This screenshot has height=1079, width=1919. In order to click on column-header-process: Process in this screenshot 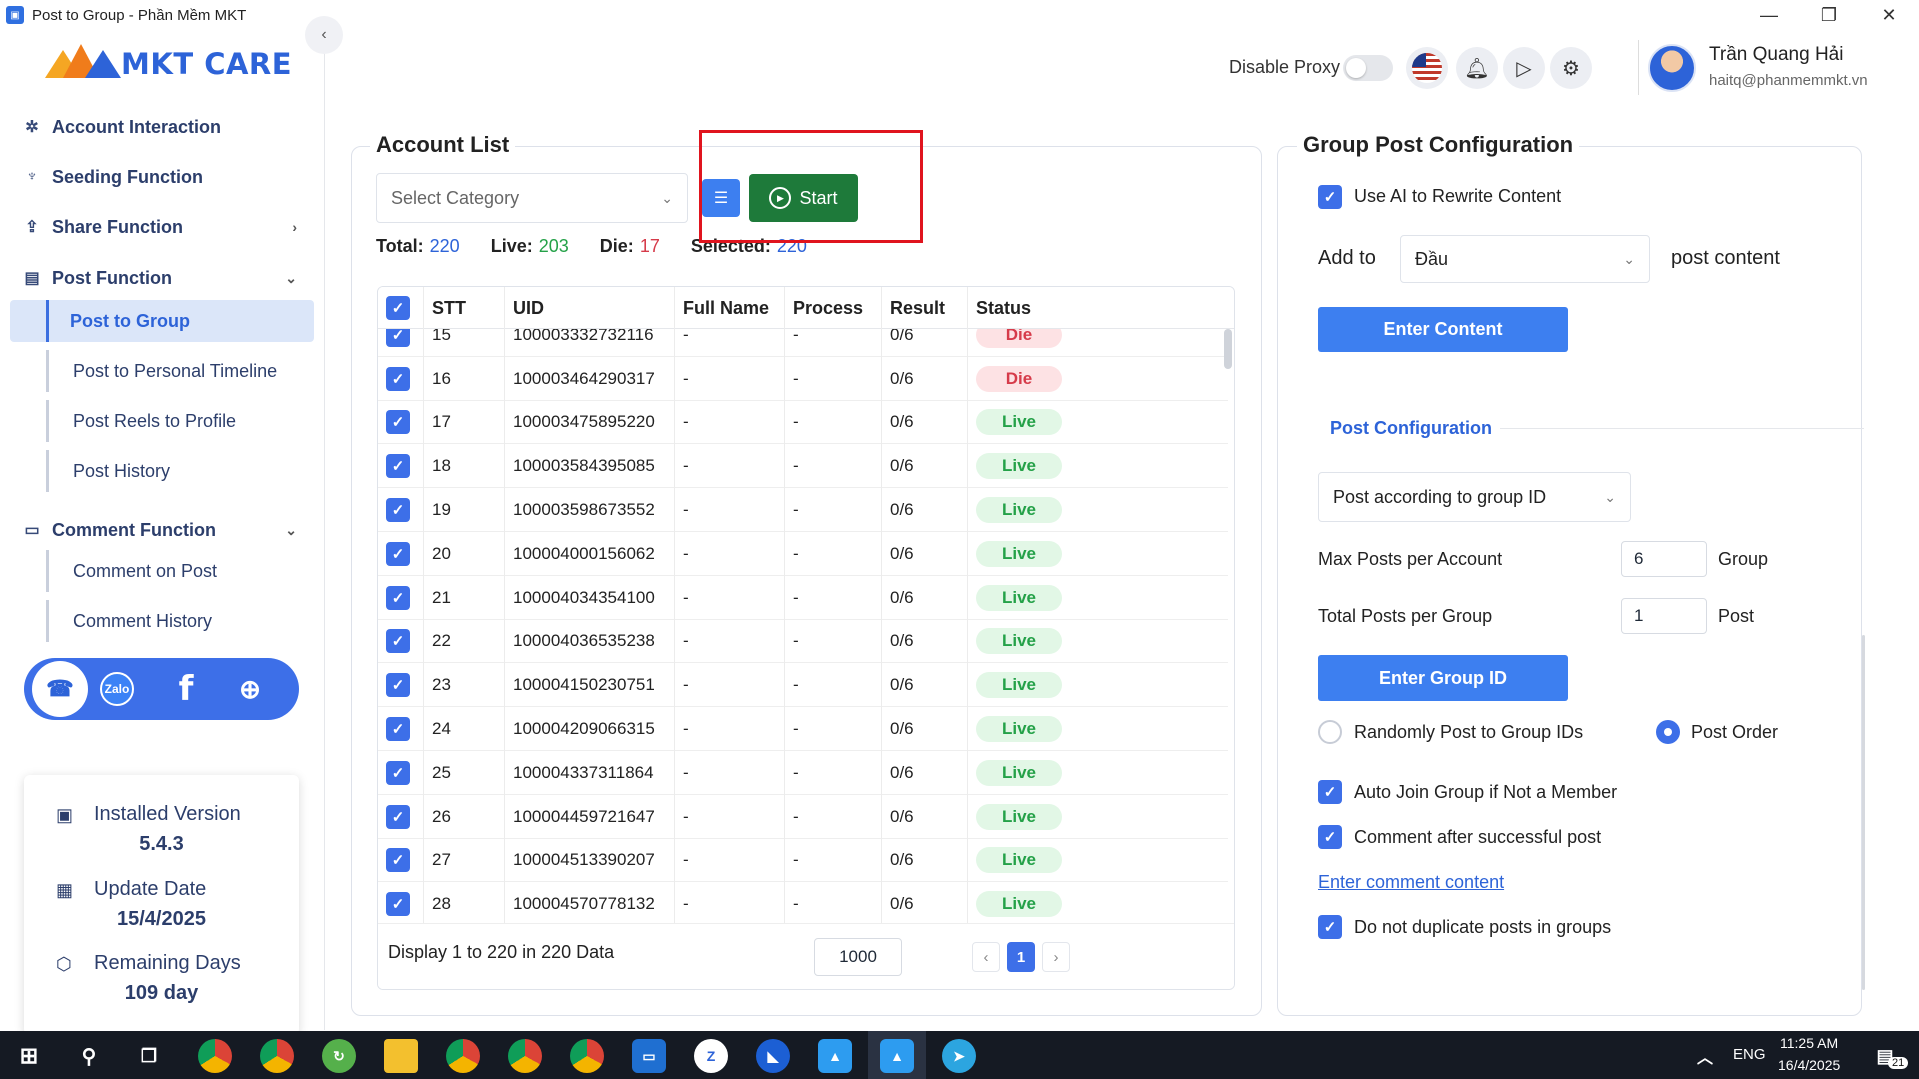, I will do `click(833, 308)`.